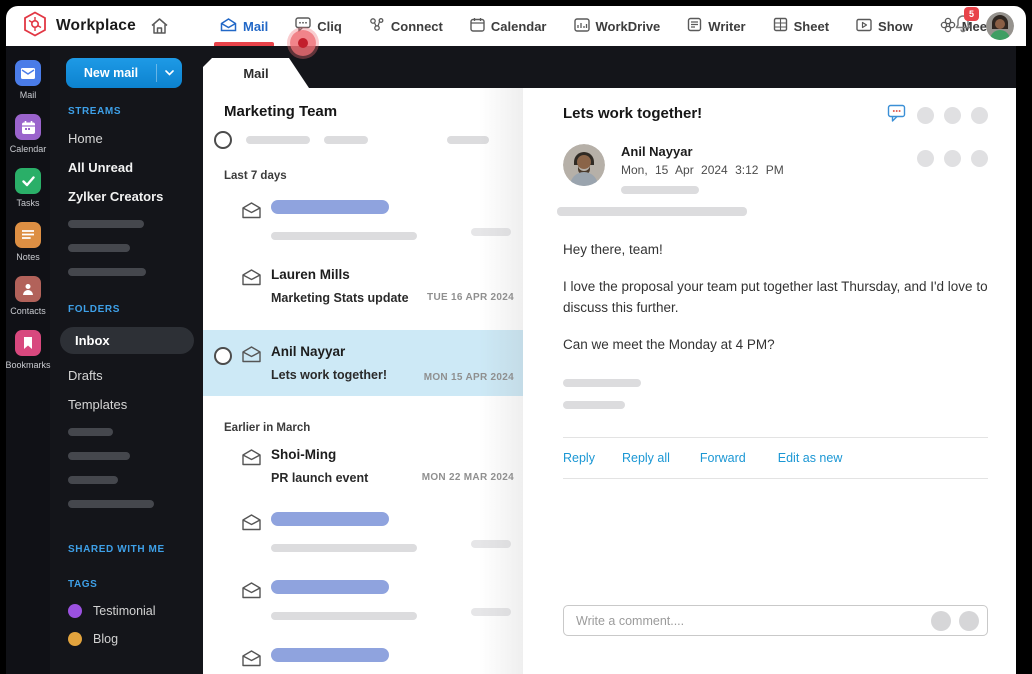 The width and height of the screenshot is (1032, 674). What do you see at coordinates (1000, 26) in the screenshot?
I see `user-avatar` at bounding box center [1000, 26].